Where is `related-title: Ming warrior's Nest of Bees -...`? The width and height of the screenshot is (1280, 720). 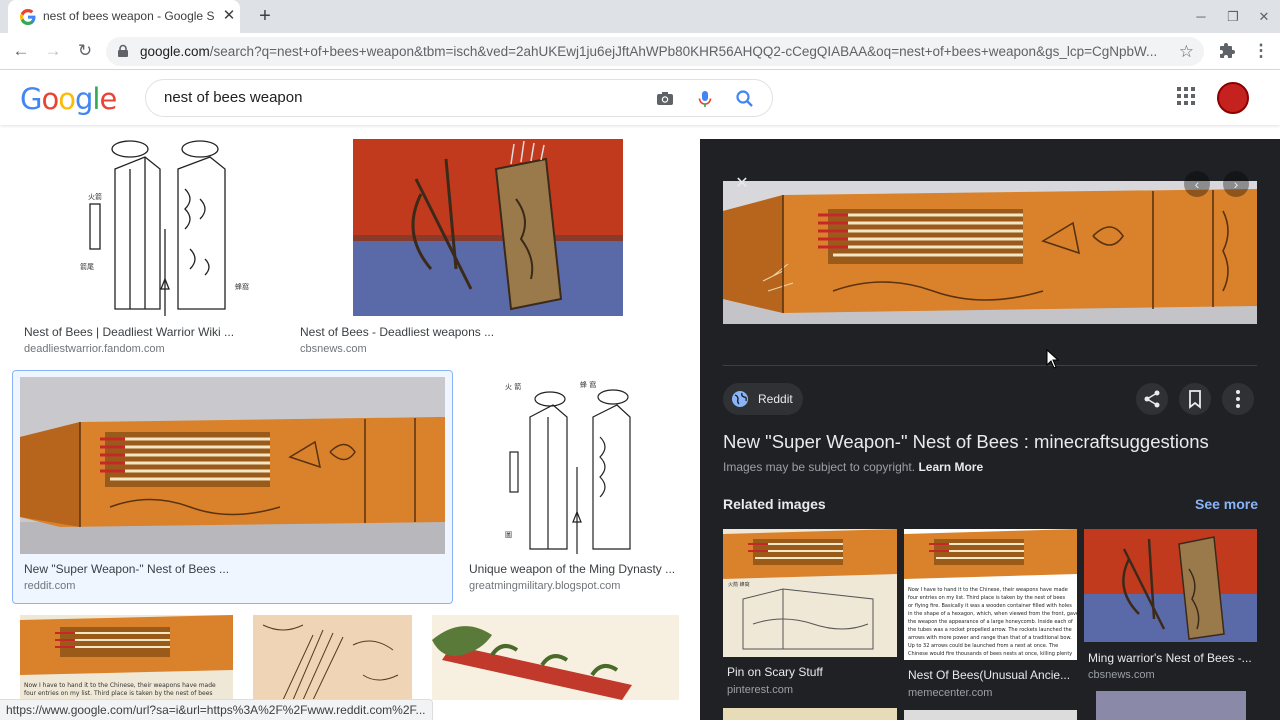 related-title: Ming warrior's Nest of Bees -... is located at coordinates (1170, 658).